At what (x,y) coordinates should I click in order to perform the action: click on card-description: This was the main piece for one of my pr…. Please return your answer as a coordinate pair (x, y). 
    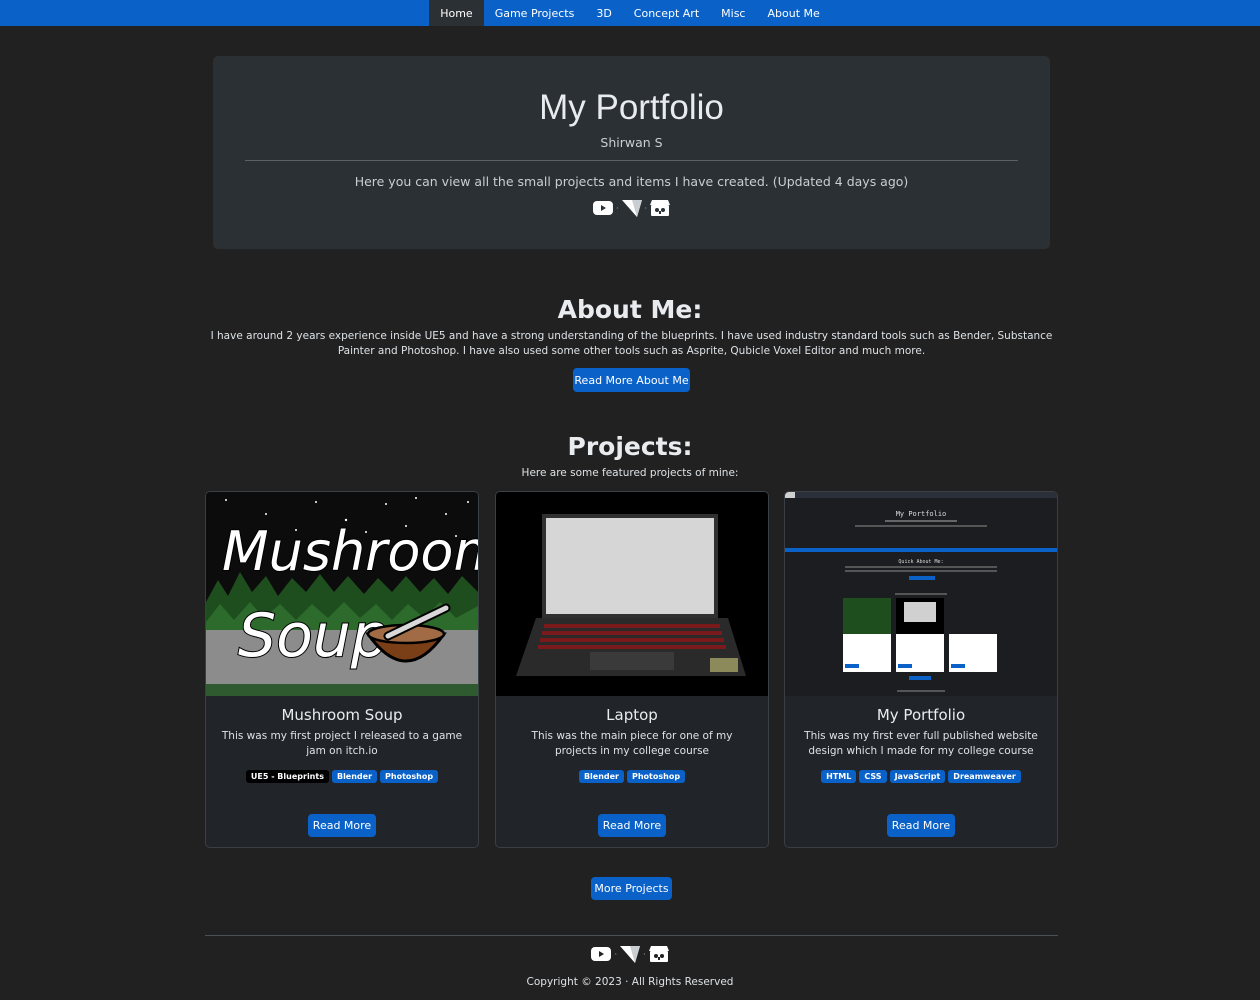
    Looking at the image, I should click on (632, 743).